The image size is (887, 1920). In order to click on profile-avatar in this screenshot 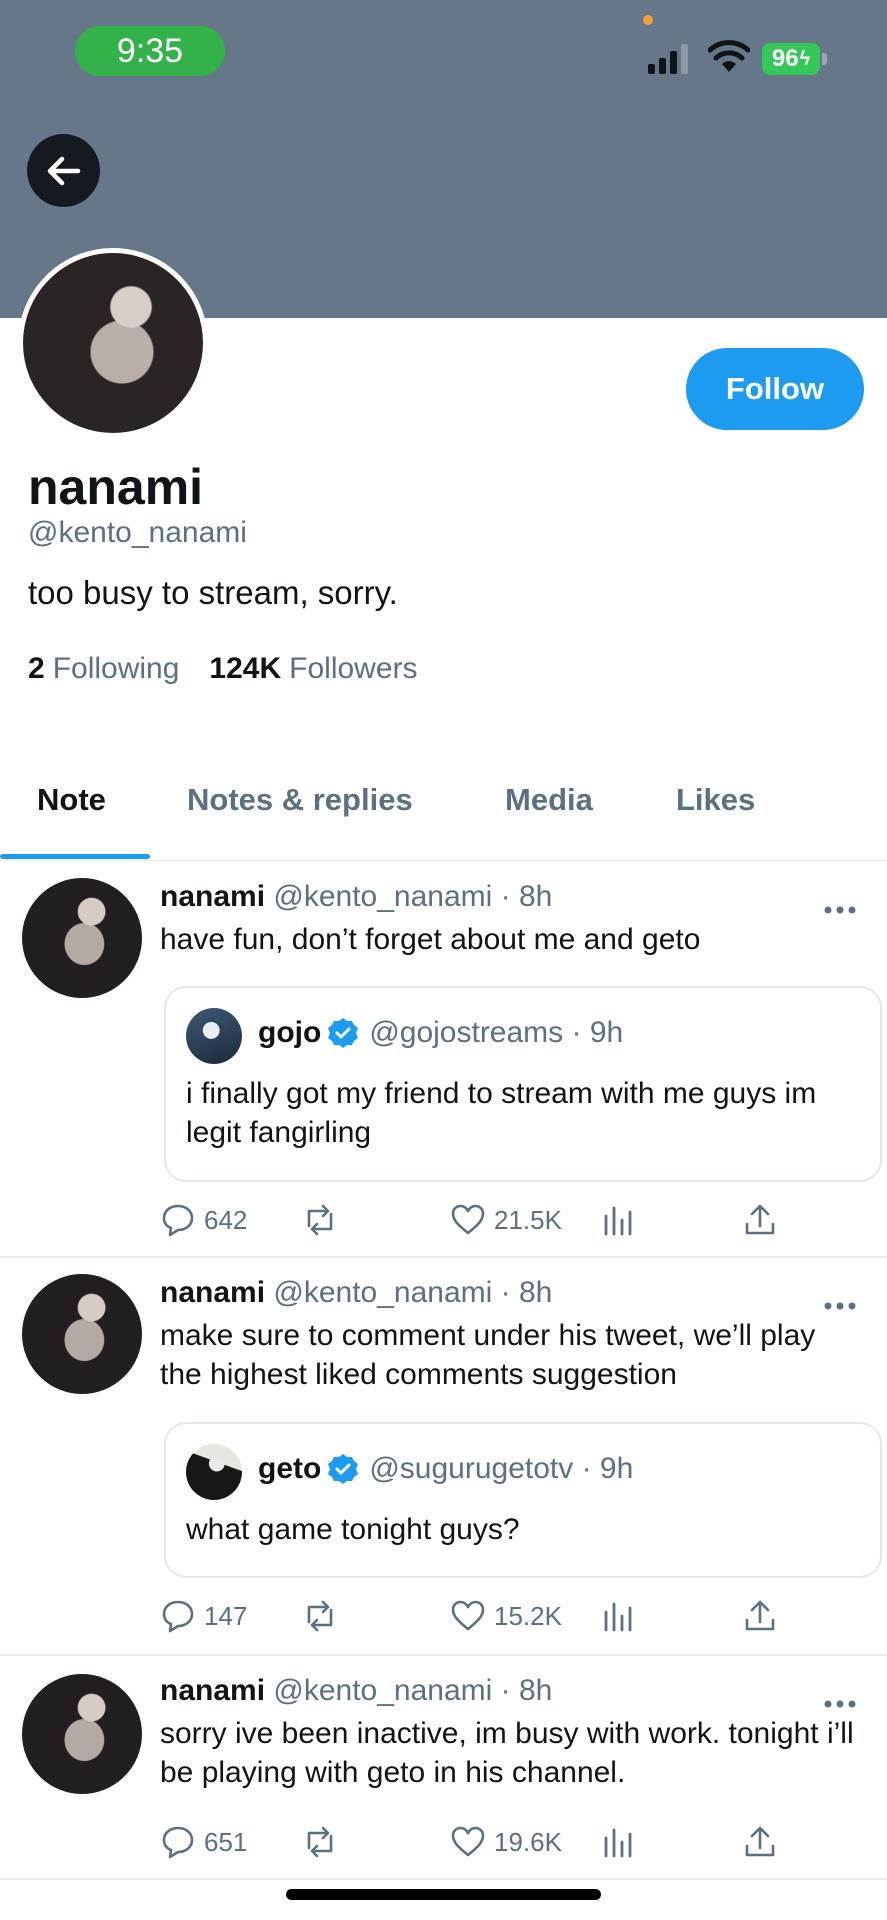, I will do `click(113, 343)`.